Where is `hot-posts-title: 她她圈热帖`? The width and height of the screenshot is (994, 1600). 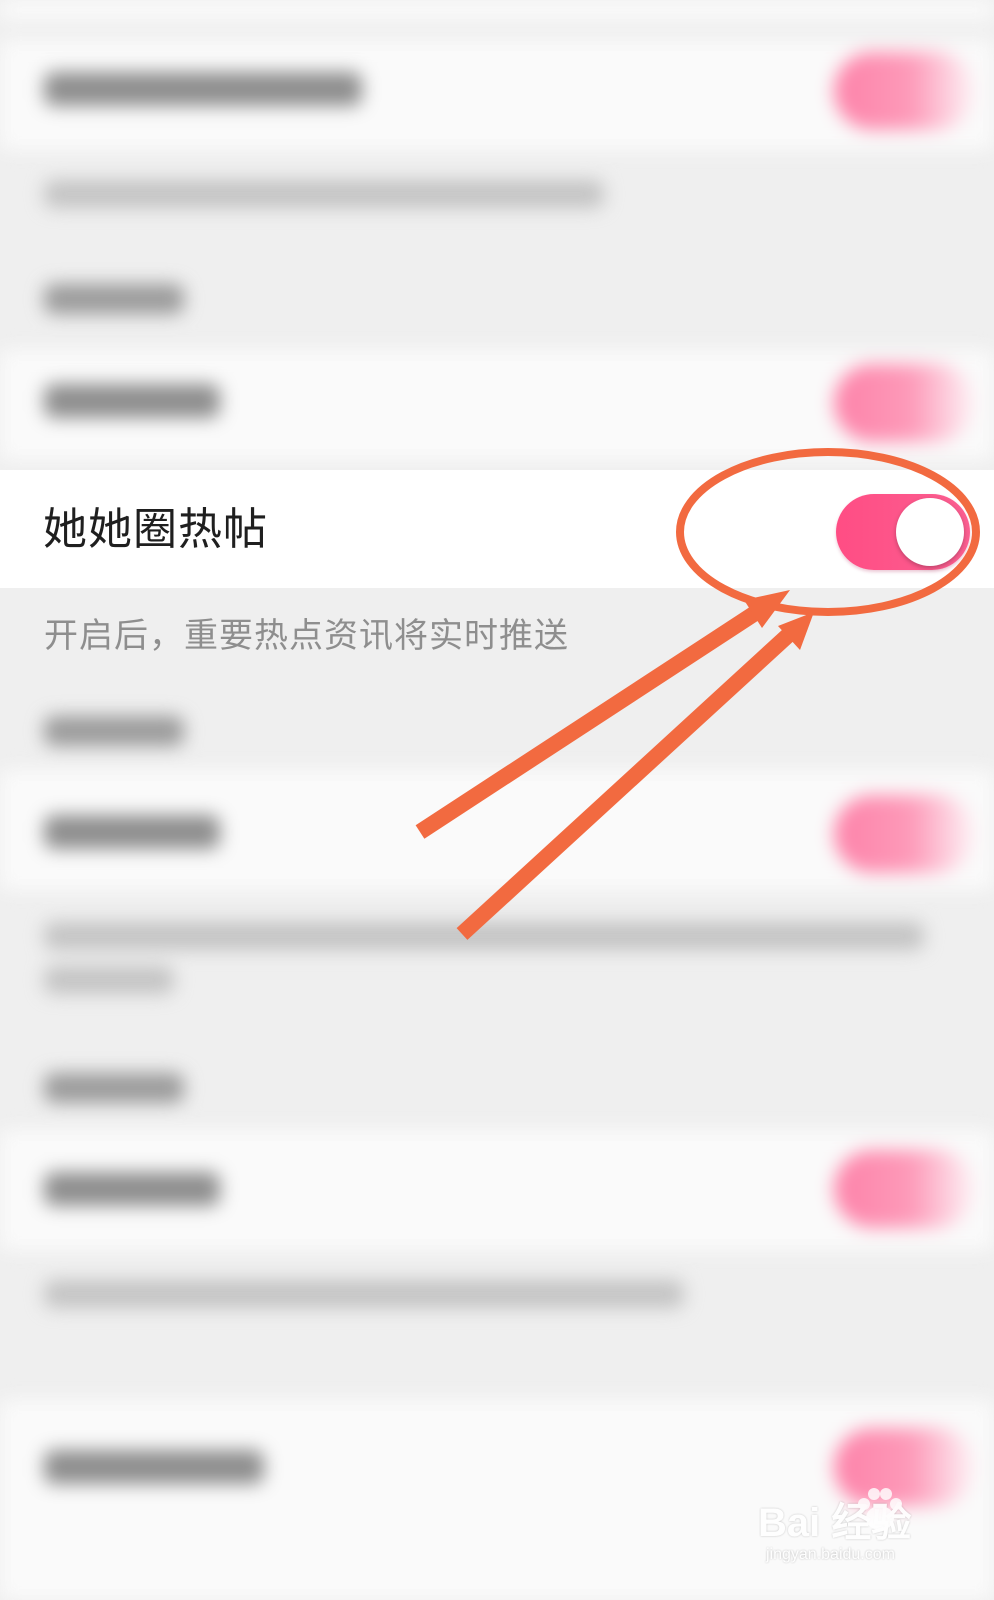 hot-posts-title: 她她圈热帖 is located at coordinates (155, 529).